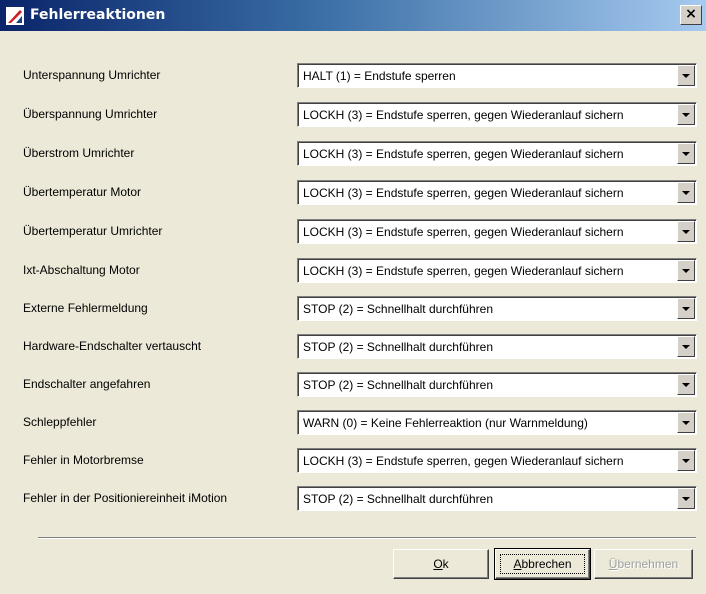 This screenshot has height=594, width=706. Describe the element at coordinates (83, 460) in the screenshot. I see `row-label: Fehler in Motorbremse` at that location.